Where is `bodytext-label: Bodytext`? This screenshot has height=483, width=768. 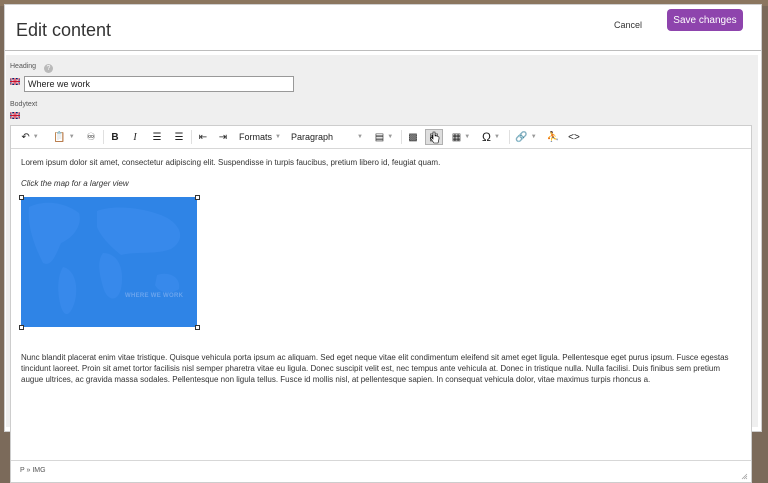 bodytext-label: Bodytext is located at coordinates (24, 104).